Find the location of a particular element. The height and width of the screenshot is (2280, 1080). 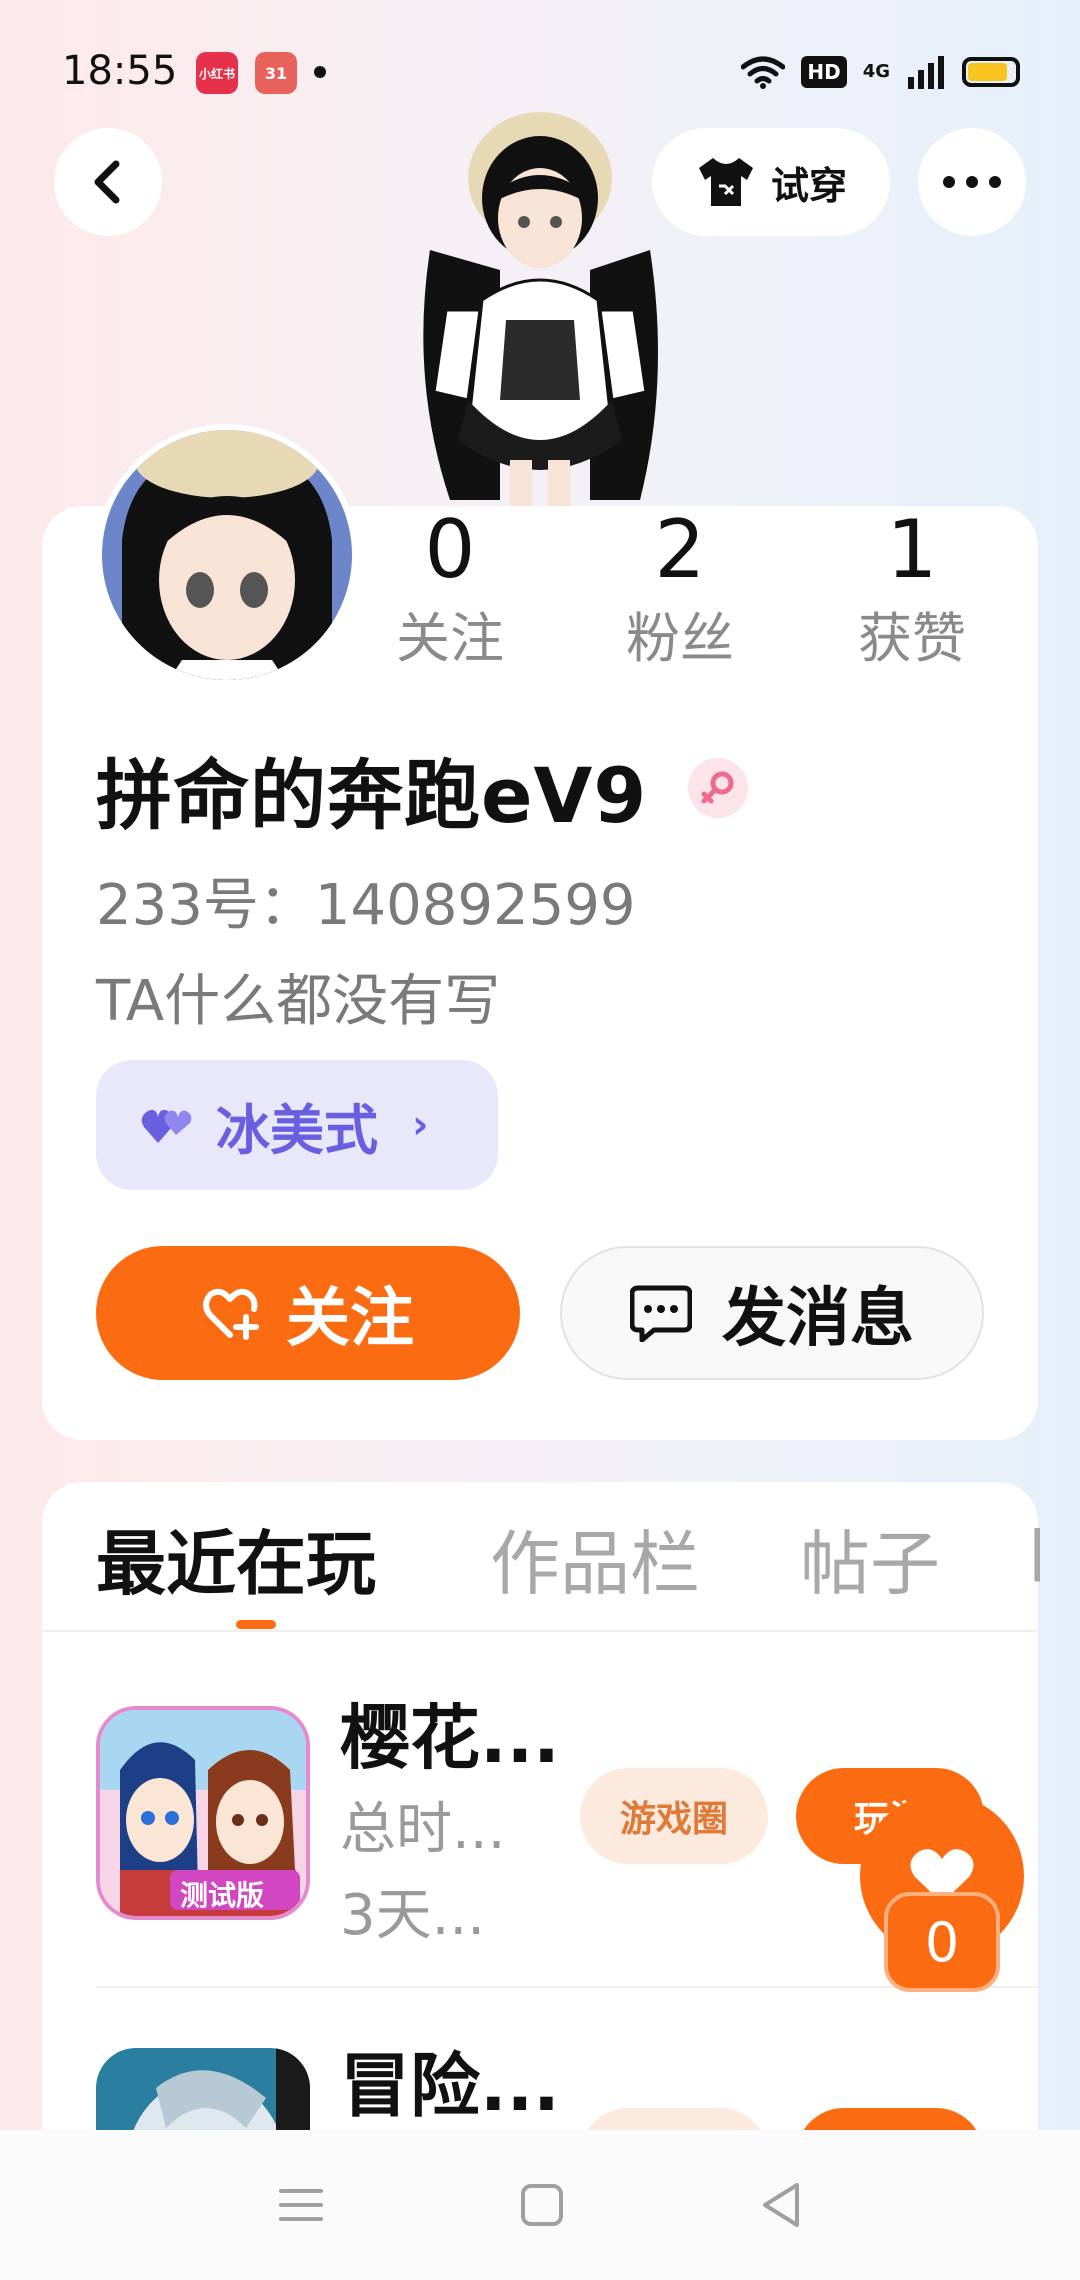

avatar-image is located at coordinates (227, 555).